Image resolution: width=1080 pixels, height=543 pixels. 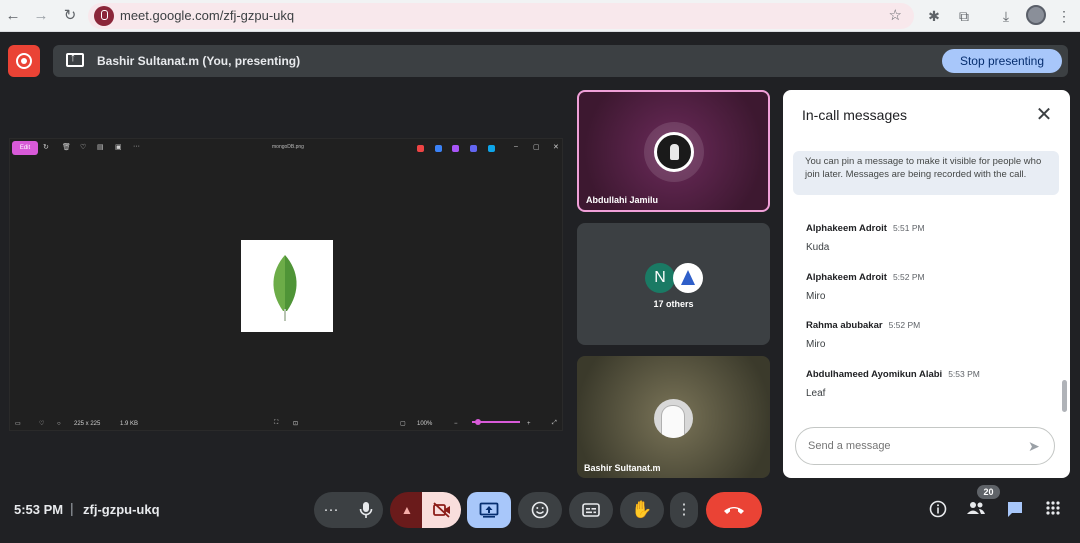 I want to click on apps-grid-icon, so click(x=1053, y=510).